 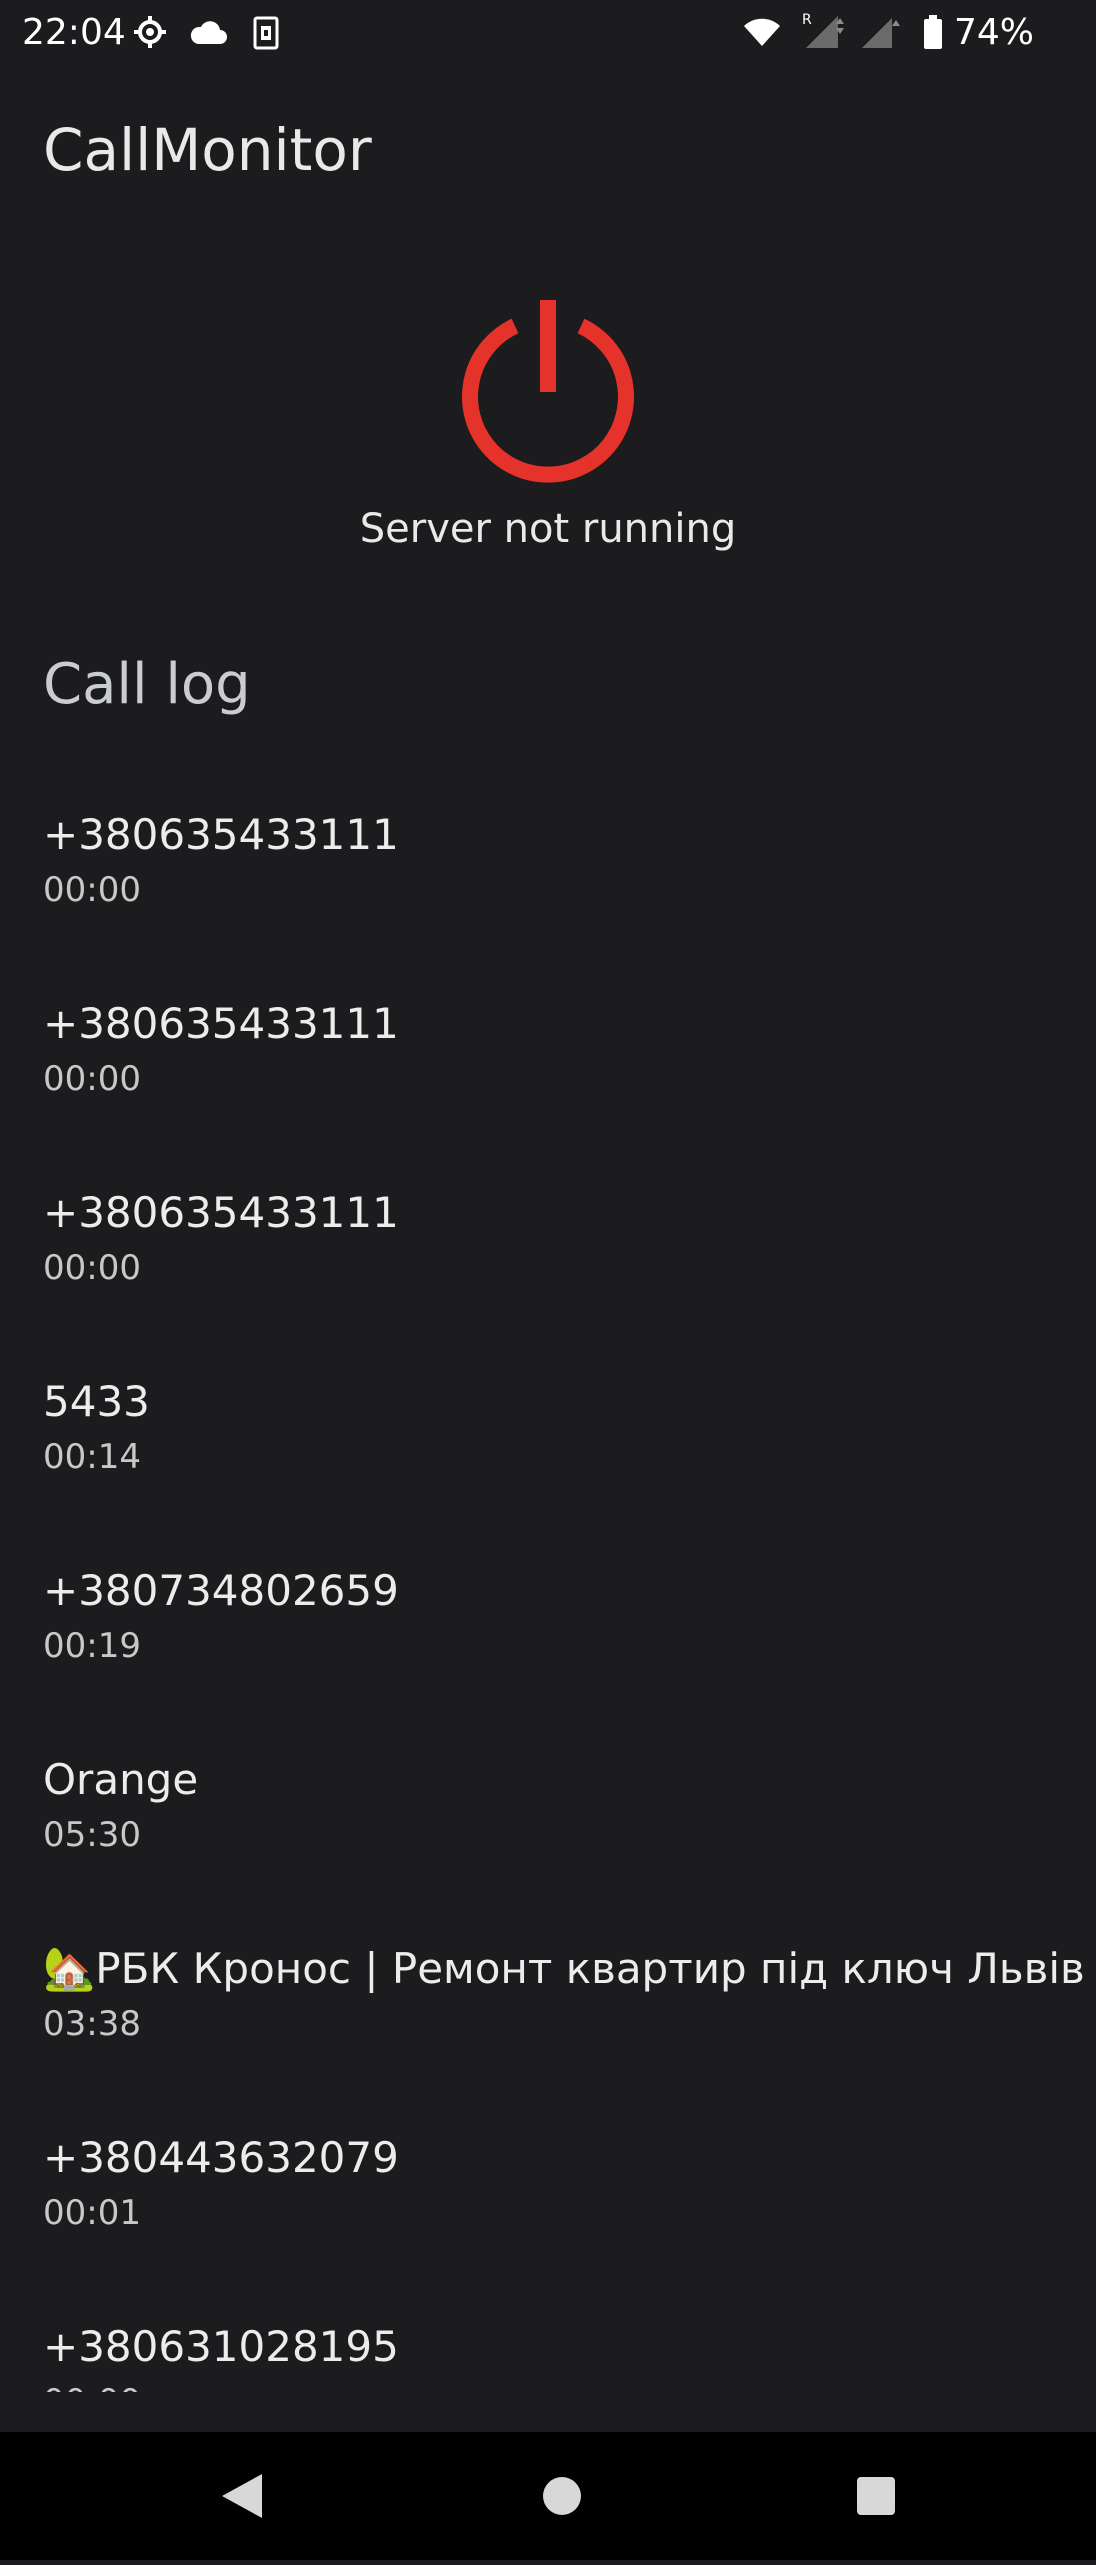 What do you see at coordinates (92, 1646) in the screenshot?
I see `call-log-item-duration: 00:19` at bounding box center [92, 1646].